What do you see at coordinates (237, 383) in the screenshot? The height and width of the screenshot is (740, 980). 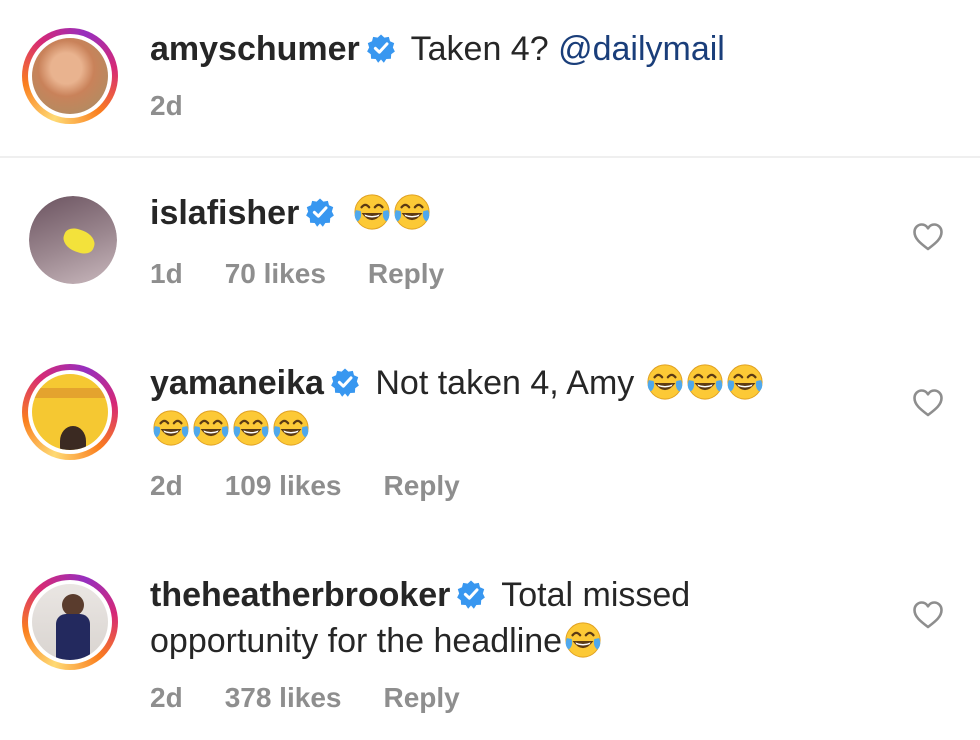 I see `username-yamaneika: yamaneika` at bounding box center [237, 383].